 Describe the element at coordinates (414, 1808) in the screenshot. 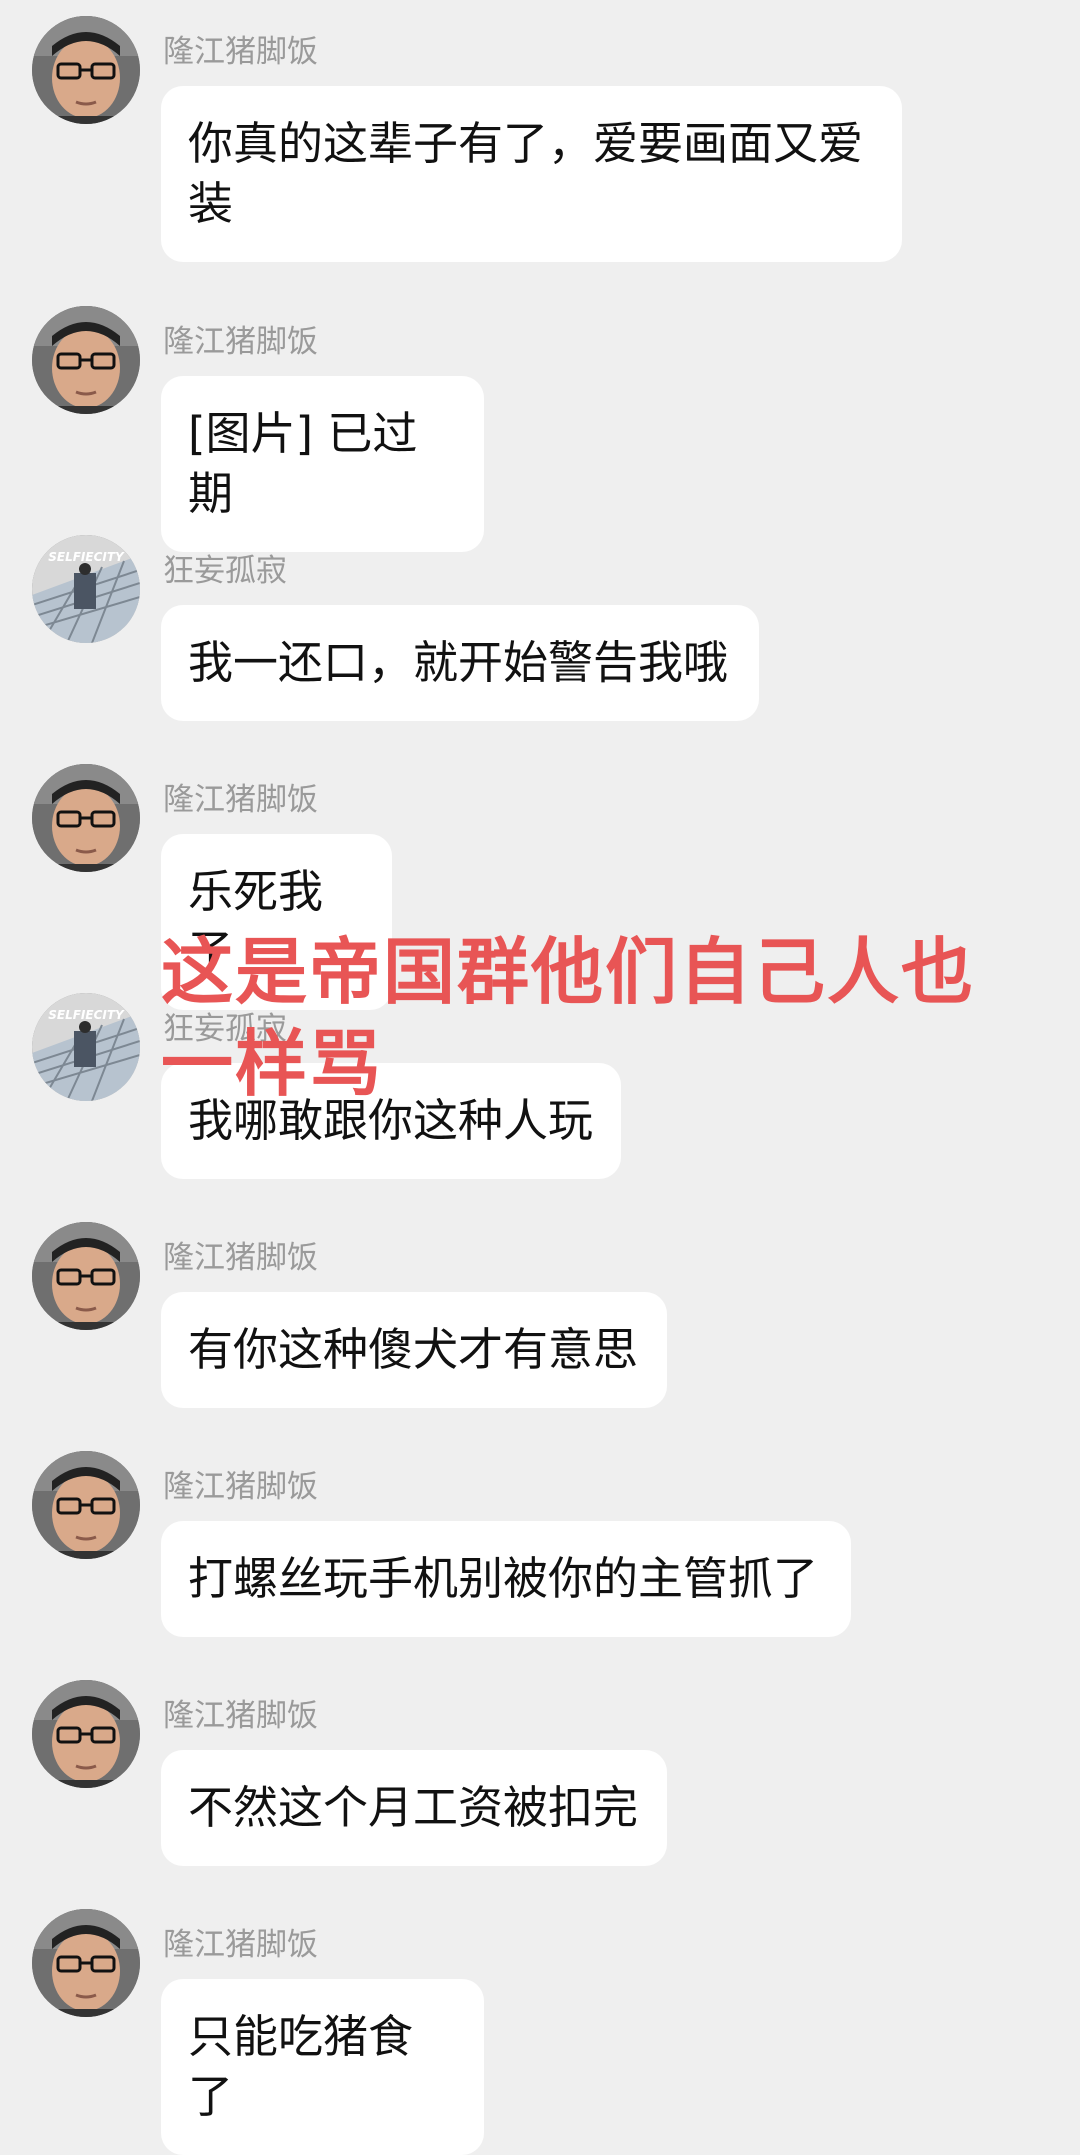

I see `message-bubble: 不然这个月工资被扣完` at that location.